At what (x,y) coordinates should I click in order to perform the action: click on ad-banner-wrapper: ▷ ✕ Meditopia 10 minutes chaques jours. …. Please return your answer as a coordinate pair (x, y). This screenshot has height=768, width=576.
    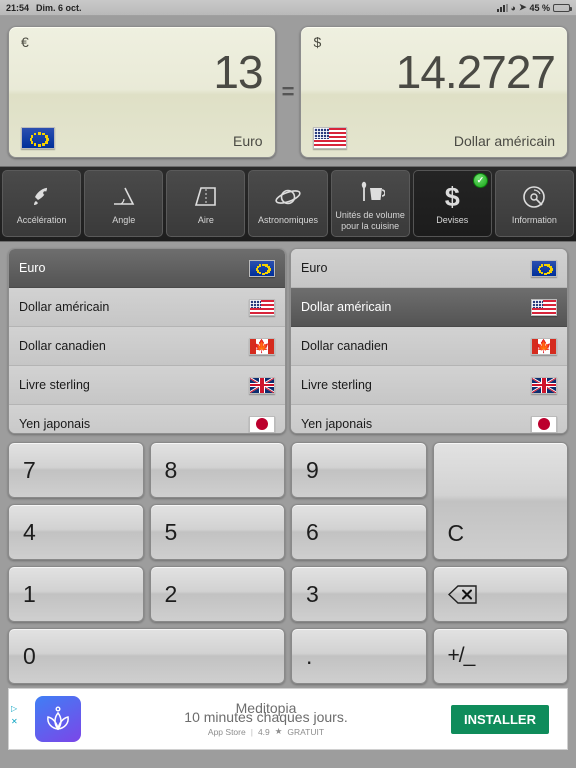
    Looking at the image, I should click on (288, 720).